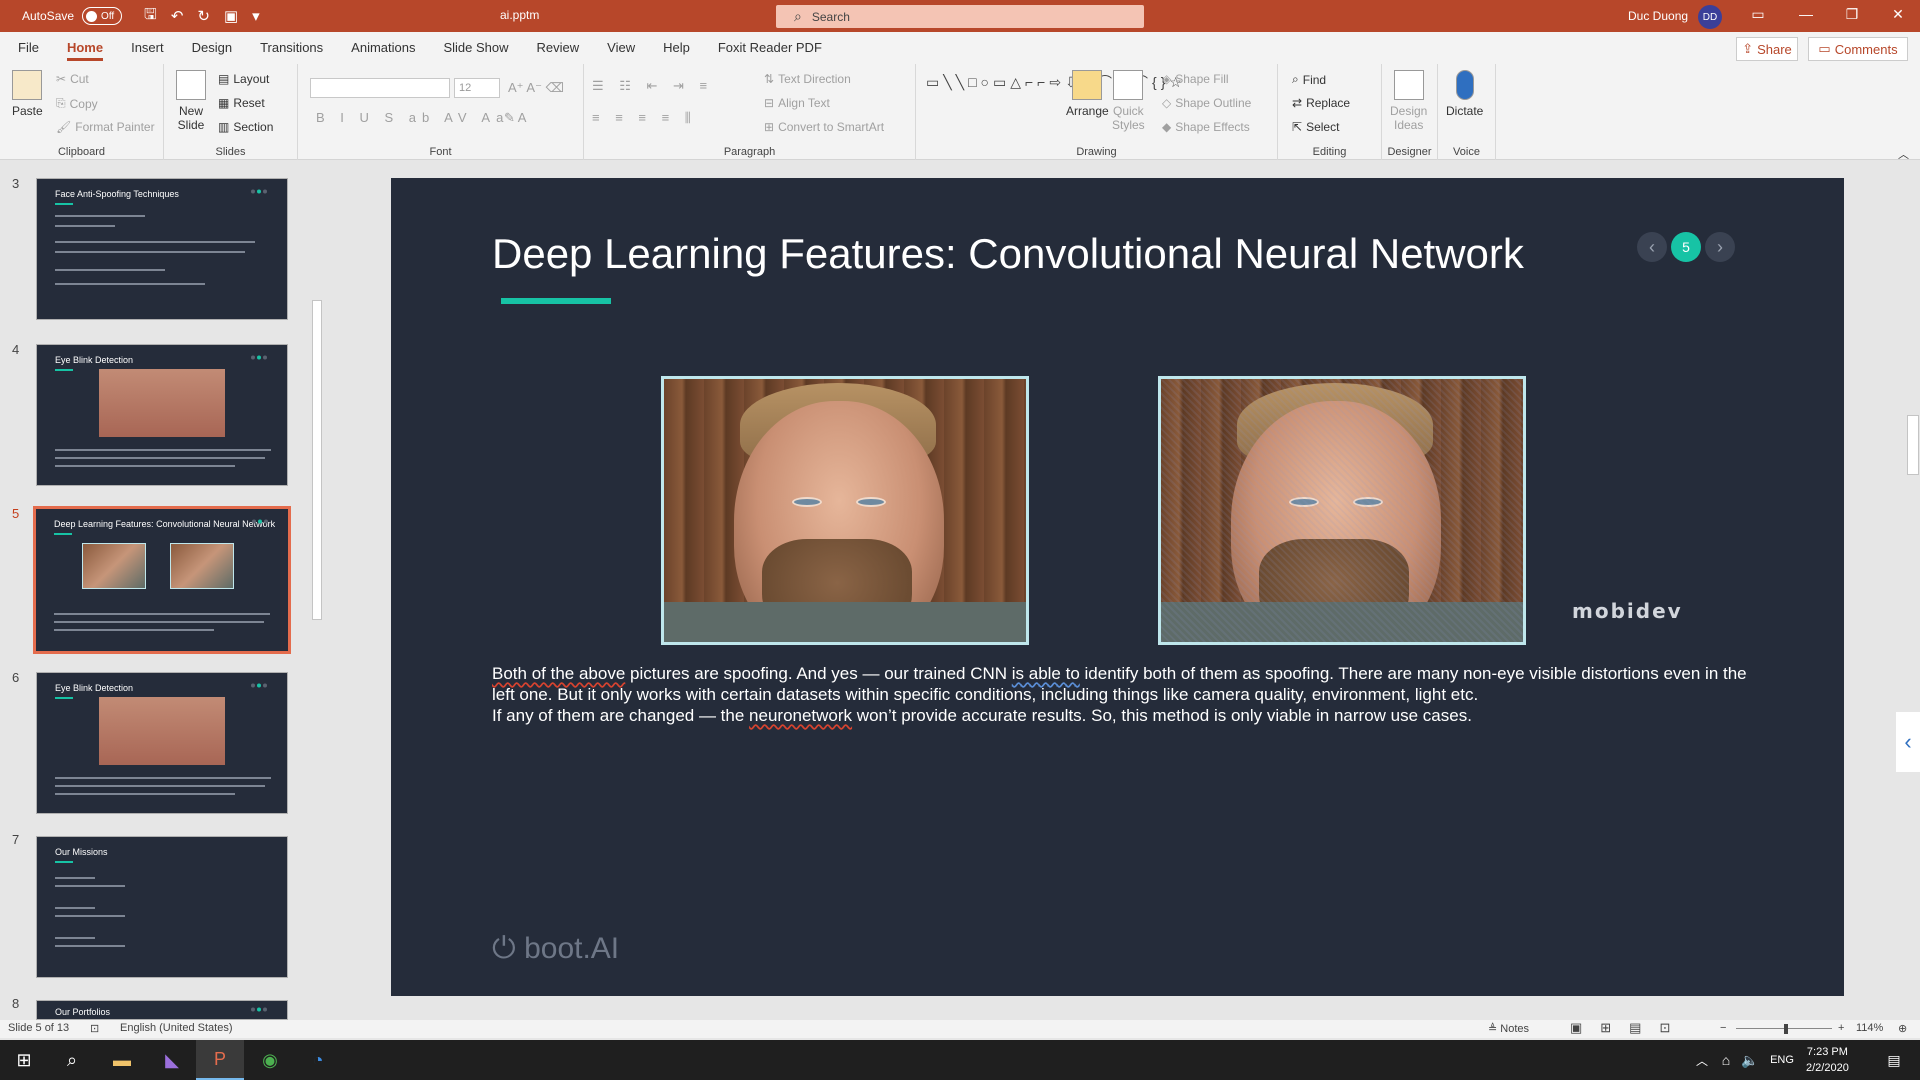 The width and height of the screenshot is (1920, 1080). Describe the element at coordinates (1658, 16) in the screenshot. I see `user-name: Duc Duong` at that location.